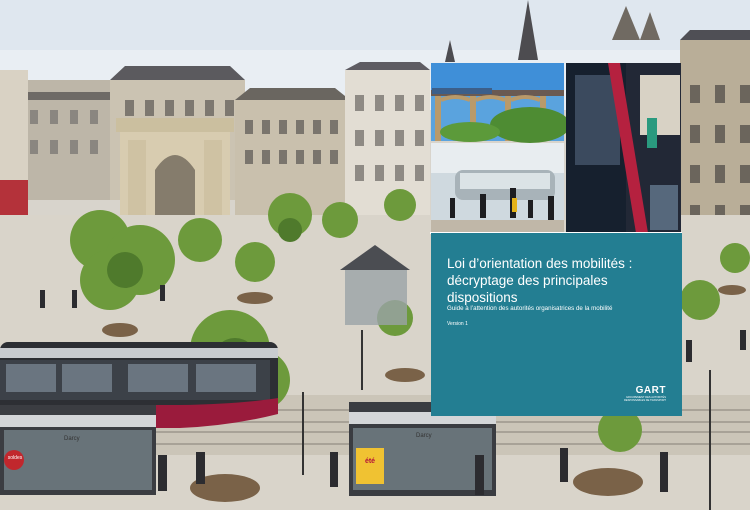 The height and width of the screenshot is (510, 750). What do you see at coordinates (370, 461) in the screenshot?
I see `poster-right-text: été` at bounding box center [370, 461].